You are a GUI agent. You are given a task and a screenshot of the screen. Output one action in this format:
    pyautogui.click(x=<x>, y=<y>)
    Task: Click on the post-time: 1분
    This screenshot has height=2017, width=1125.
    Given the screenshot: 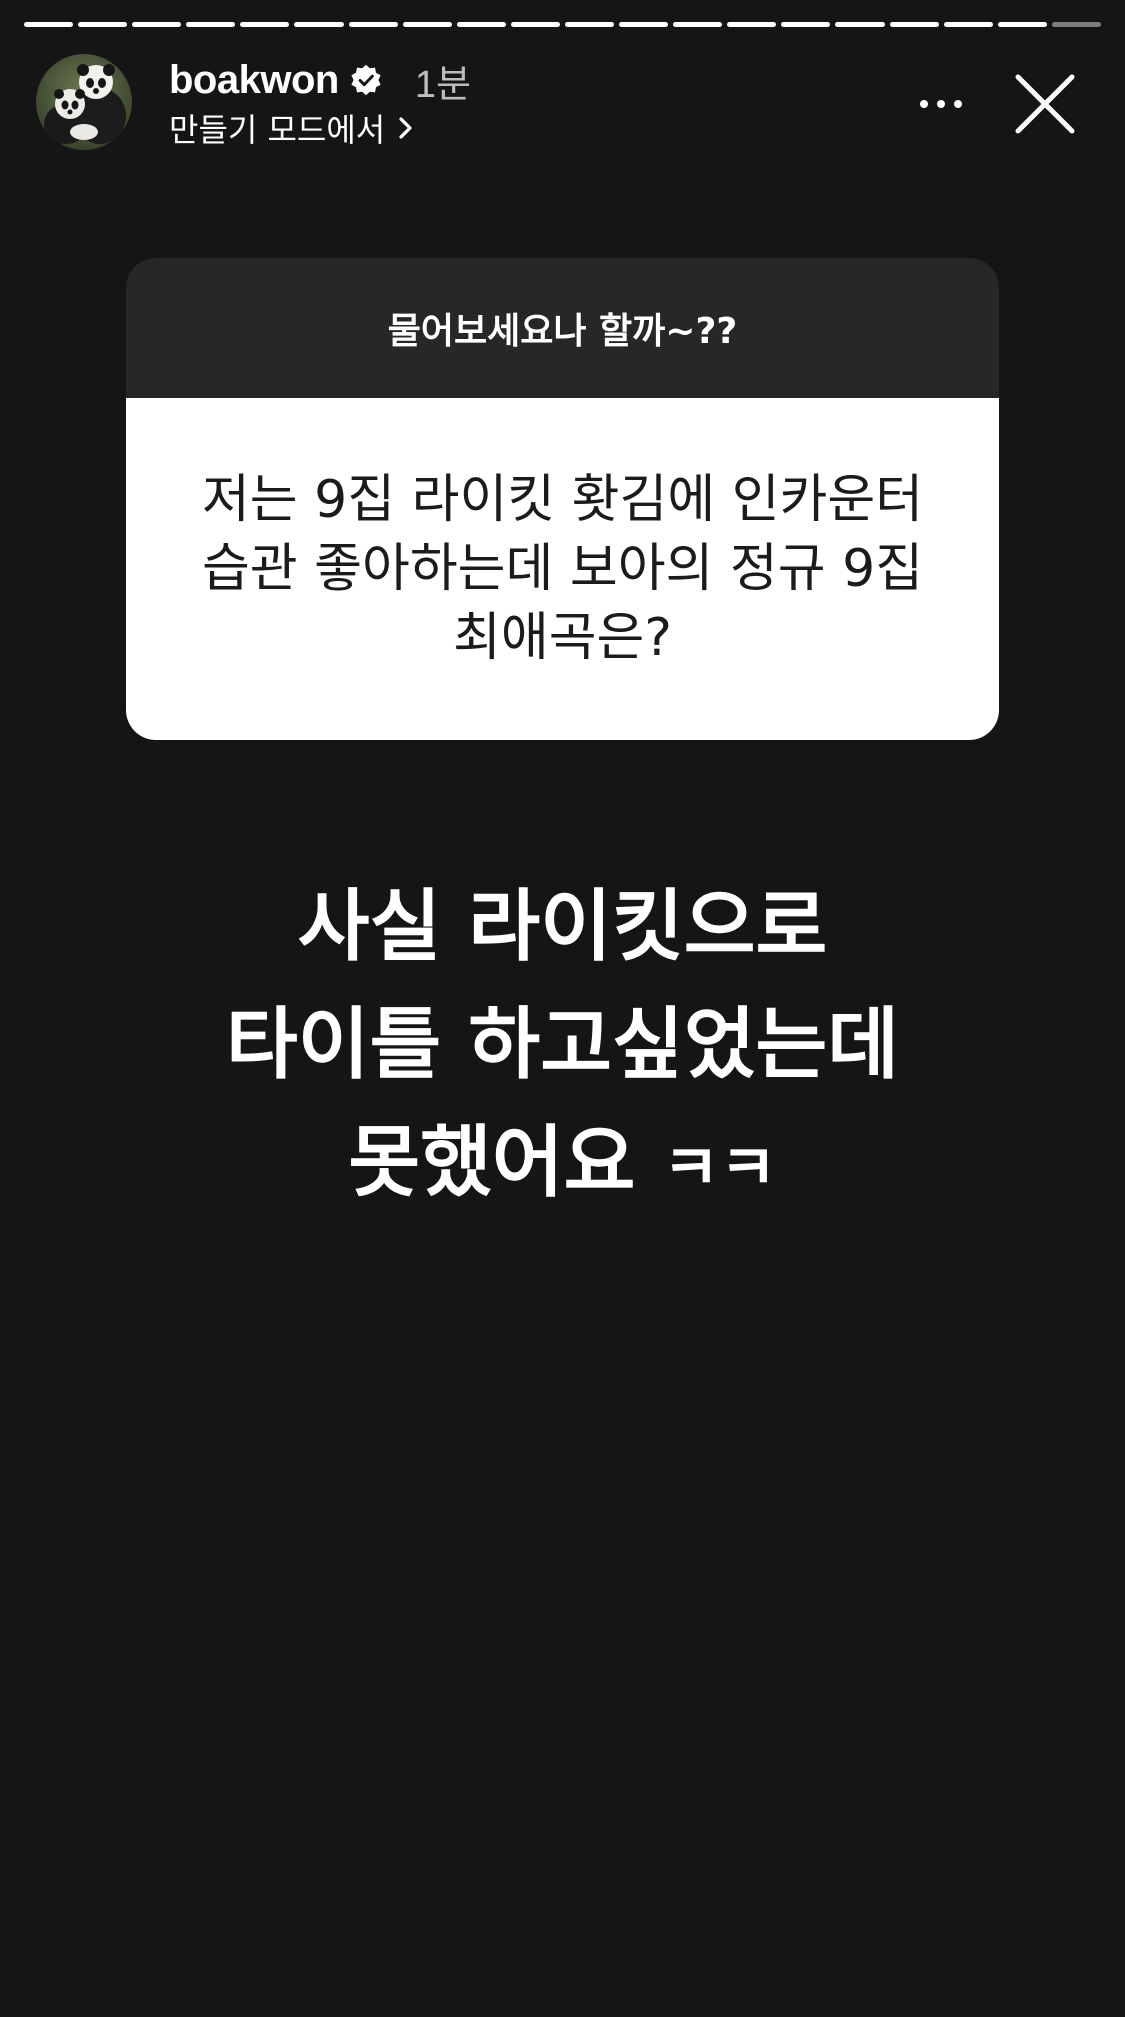 What is the action you would take?
    pyautogui.click(x=442, y=84)
    